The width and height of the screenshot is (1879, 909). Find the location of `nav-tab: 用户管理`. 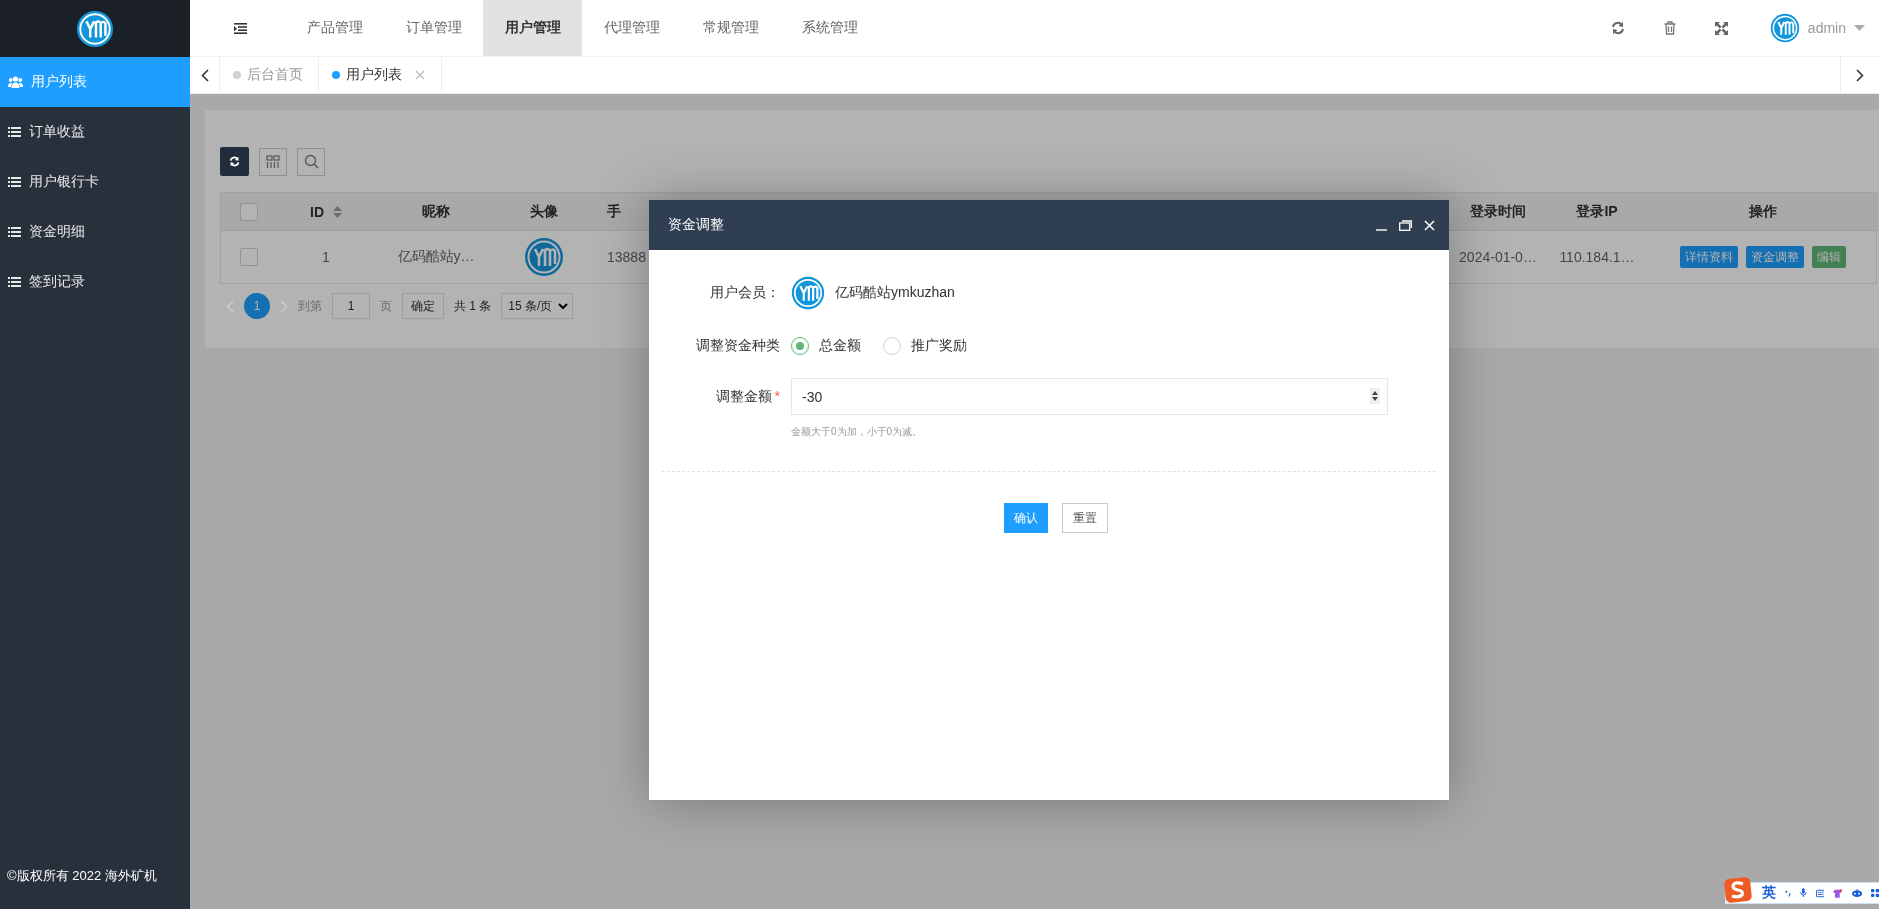

nav-tab: 用户管理 is located at coordinates (532, 28).